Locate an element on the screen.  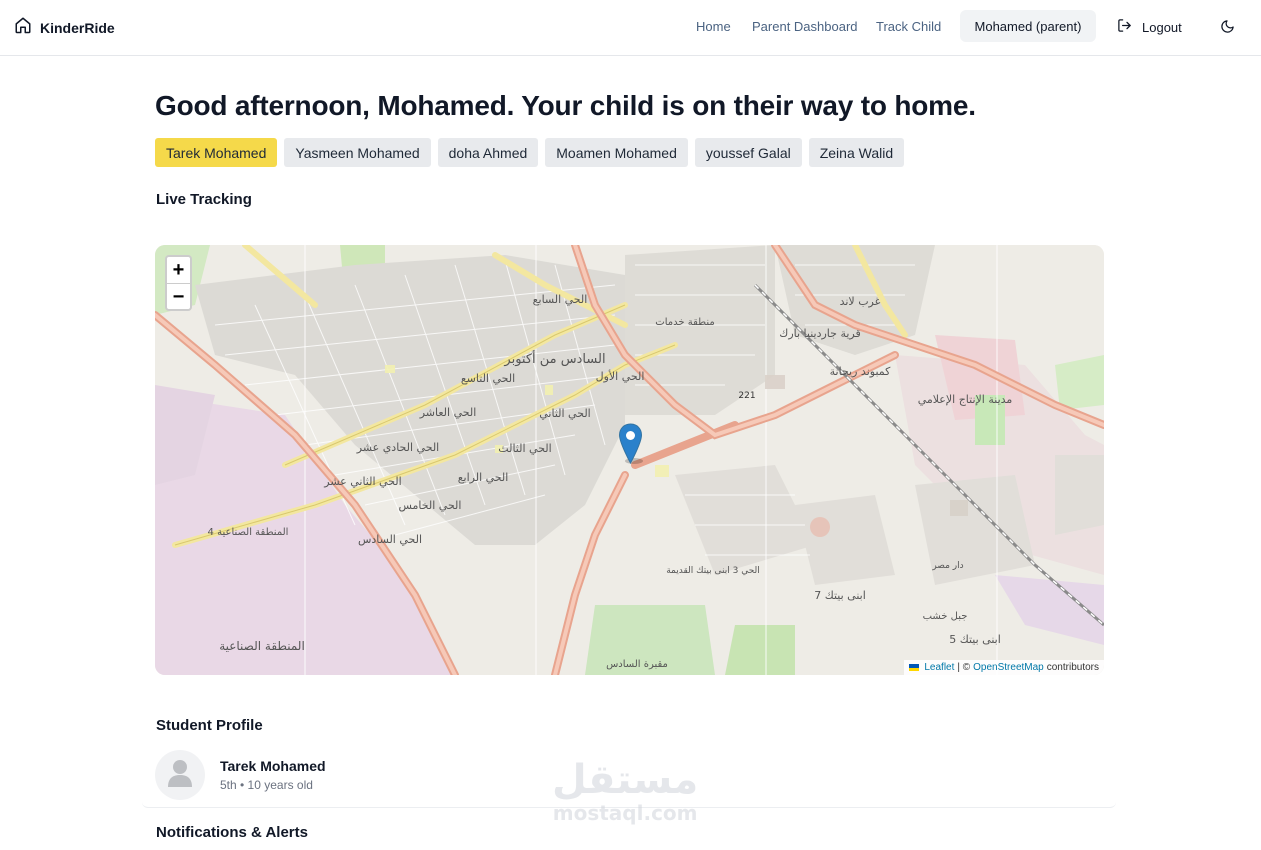
child-chip-zeina: Zeina Walid is located at coordinates (856, 152).